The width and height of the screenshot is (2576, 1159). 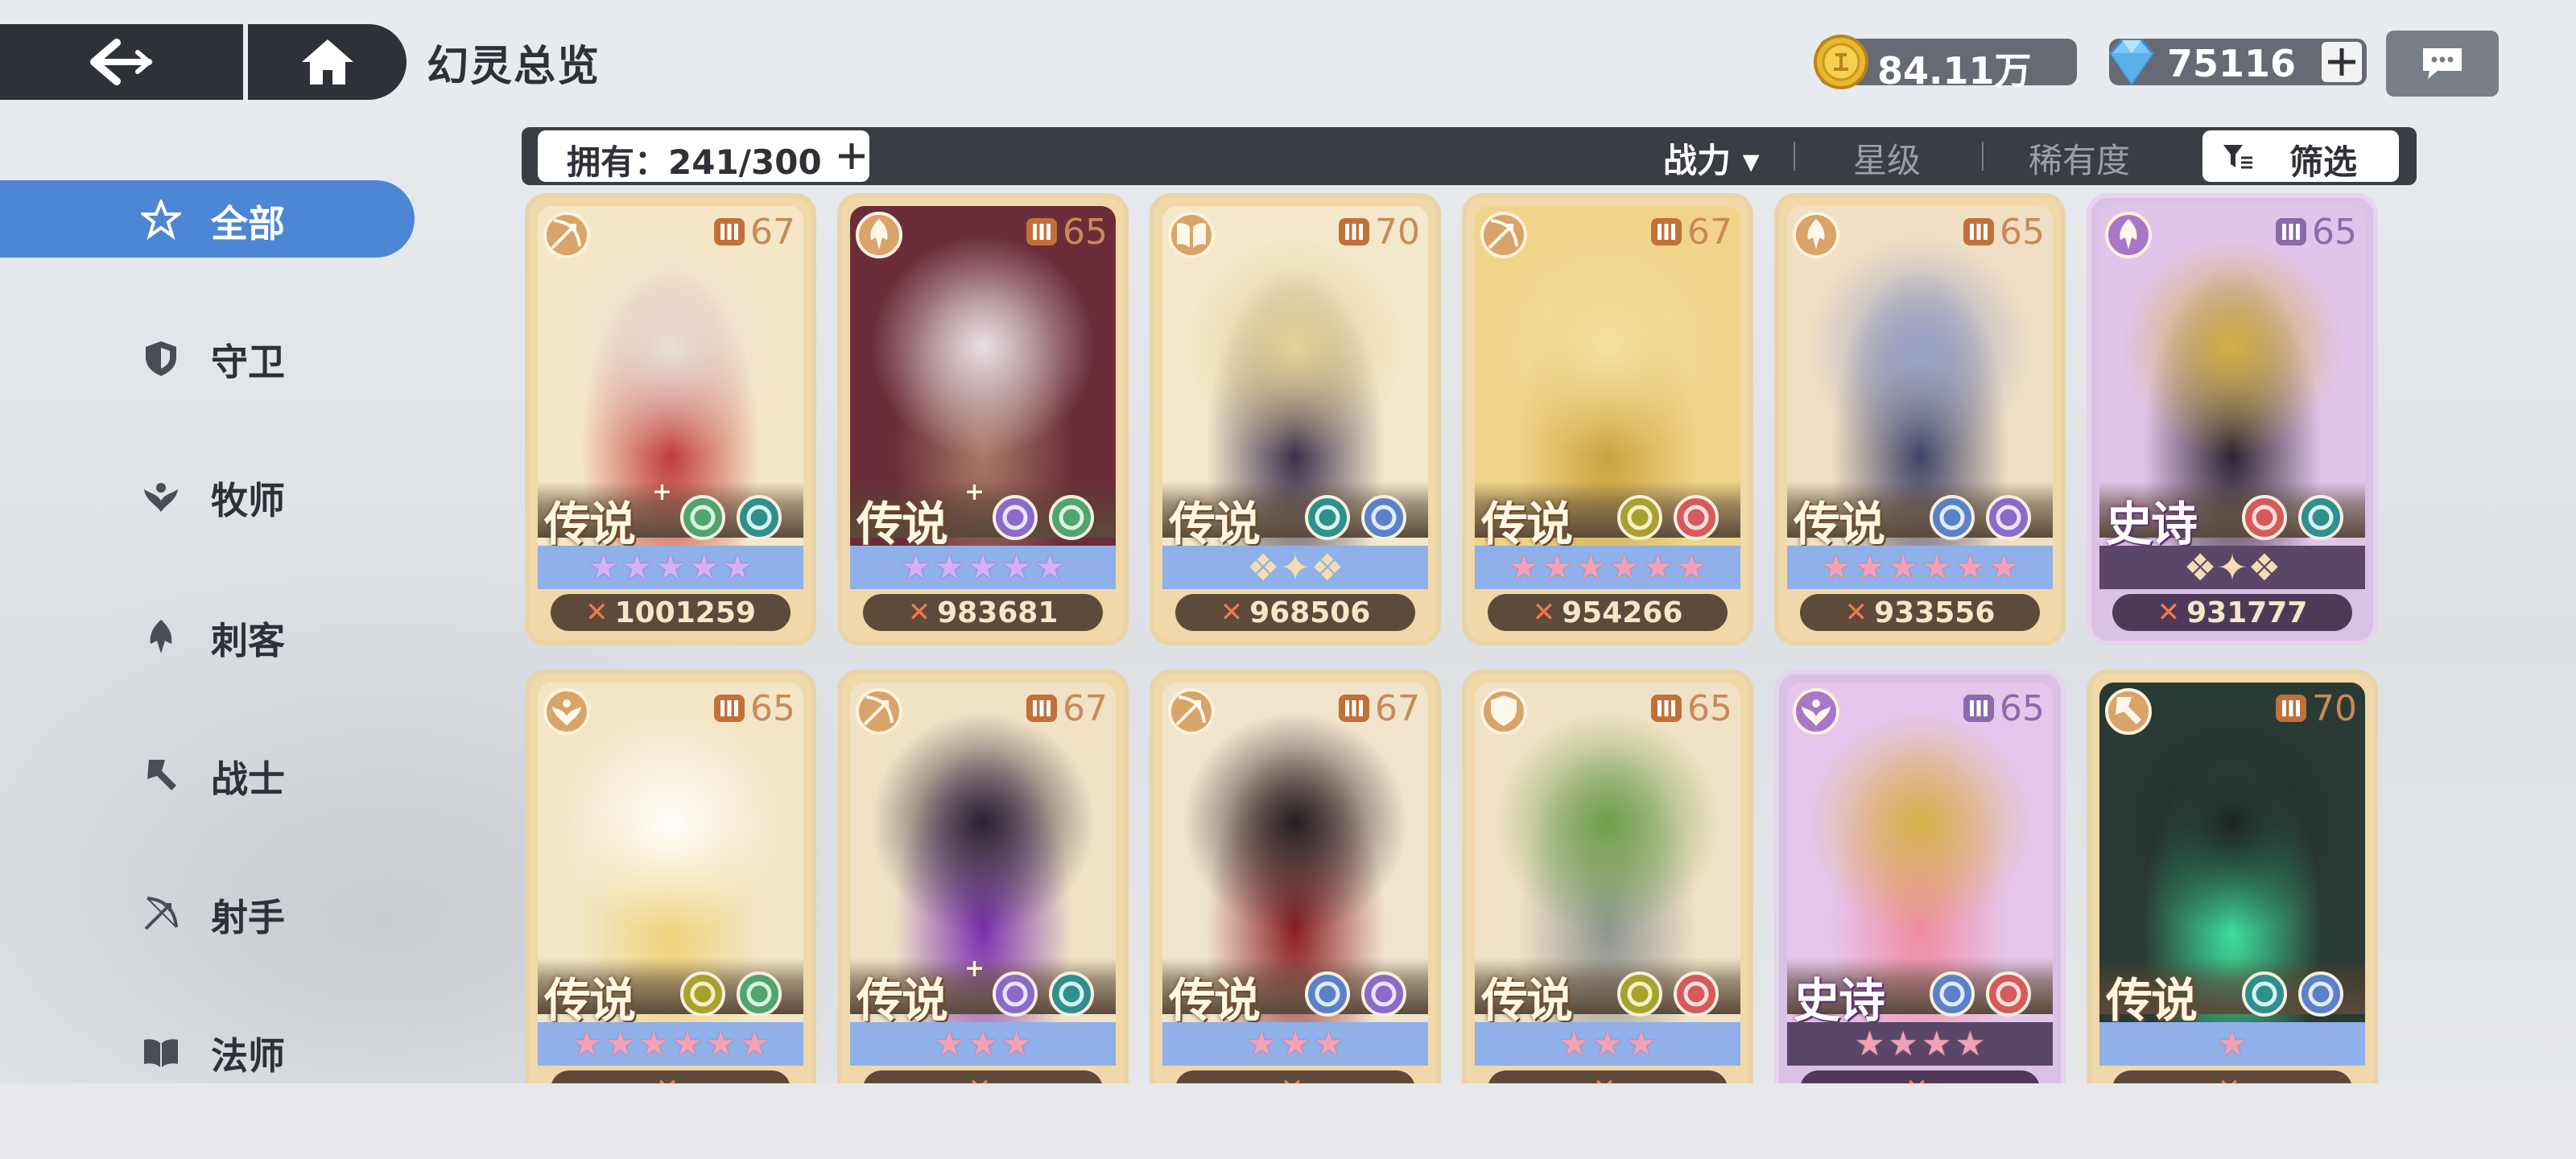 What do you see at coordinates (1503, 235) in the screenshot?
I see `archer-icon` at bounding box center [1503, 235].